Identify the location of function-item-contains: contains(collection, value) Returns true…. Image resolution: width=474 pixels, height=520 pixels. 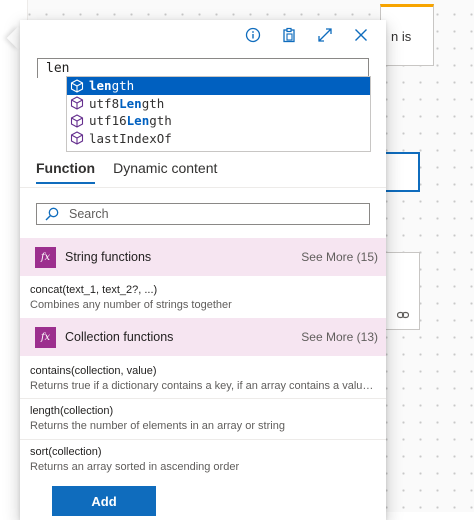
(204, 378).